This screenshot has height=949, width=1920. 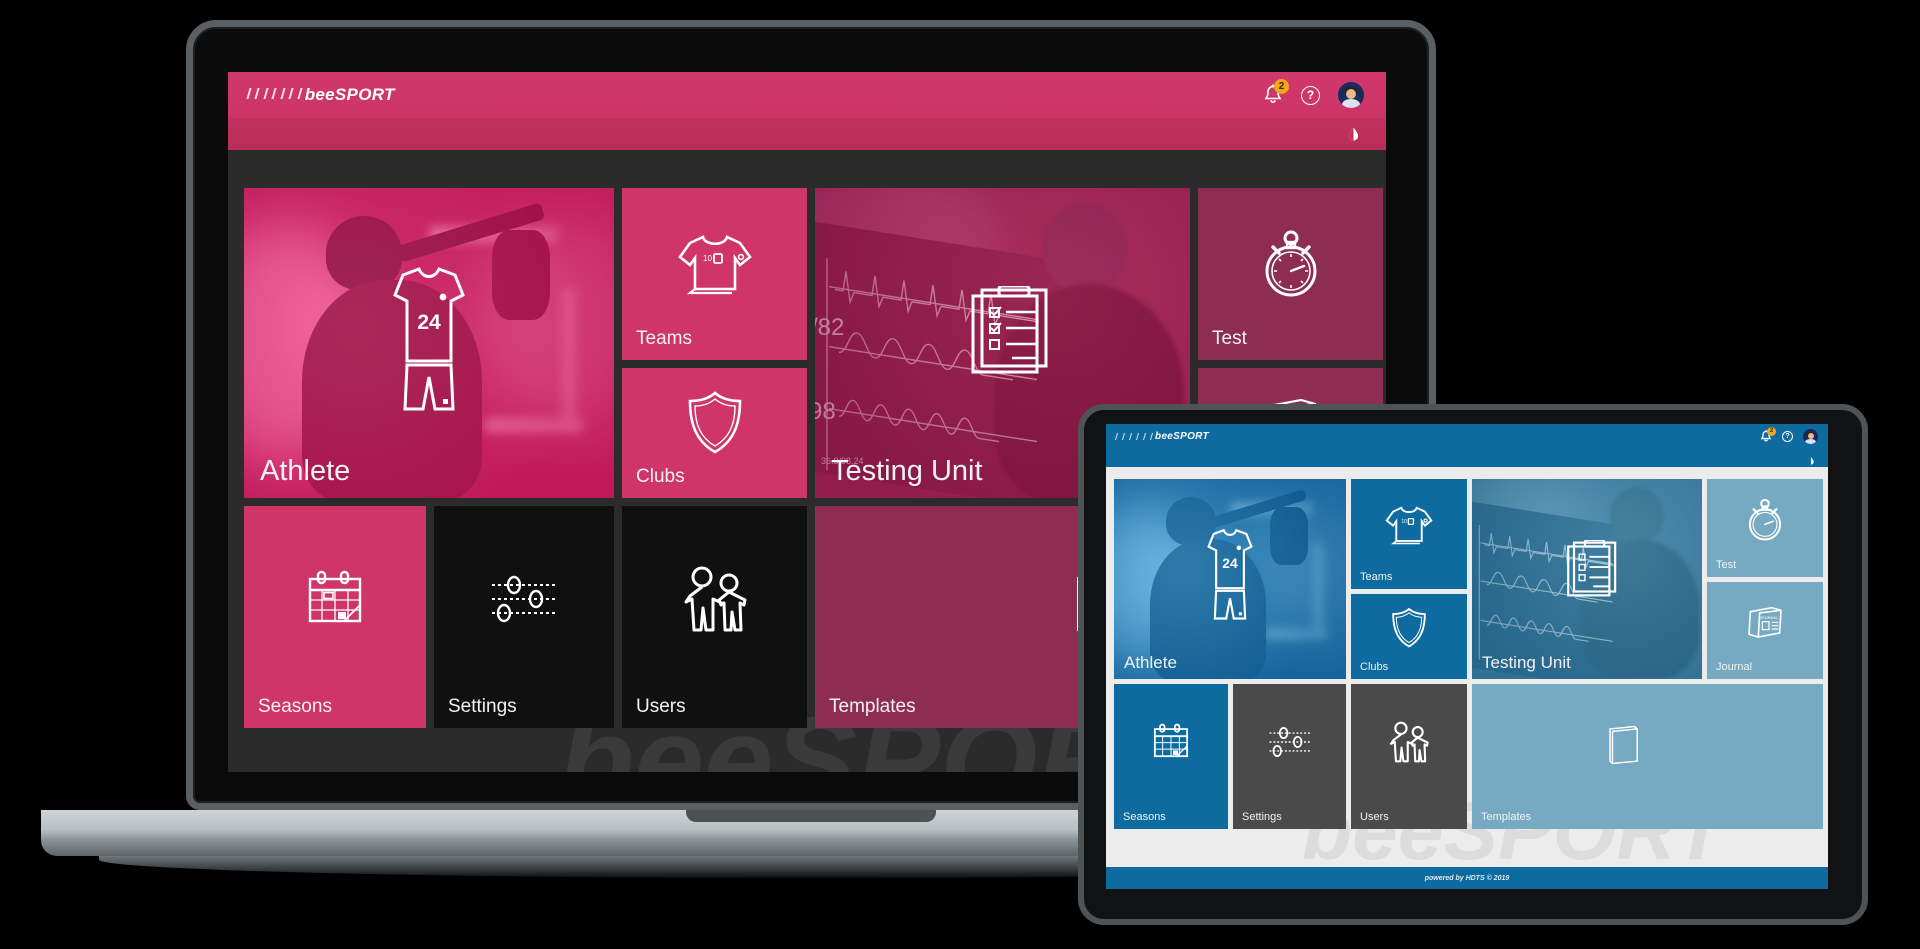 What do you see at coordinates (715, 423) in the screenshot?
I see `shield-icon` at bounding box center [715, 423].